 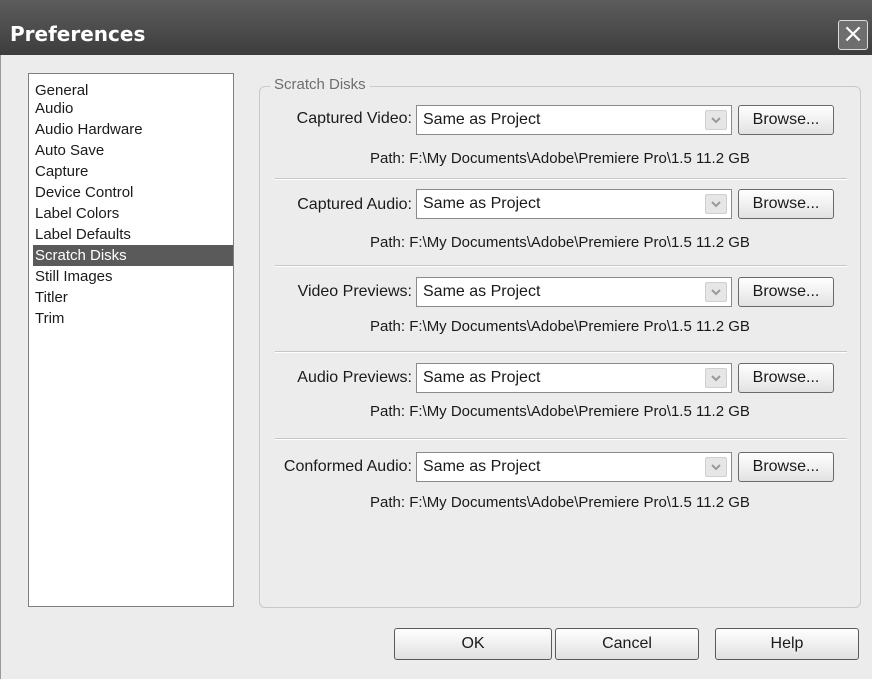 What do you see at coordinates (133, 297) in the screenshot?
I see `list-item-titler: Titler` at bounding box center [133, 297].